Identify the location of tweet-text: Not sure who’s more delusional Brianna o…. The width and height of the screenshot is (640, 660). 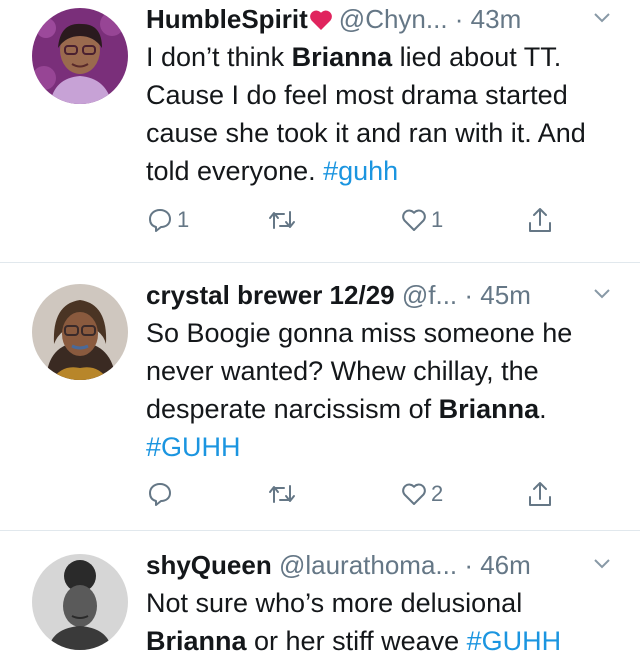
(381, 622).